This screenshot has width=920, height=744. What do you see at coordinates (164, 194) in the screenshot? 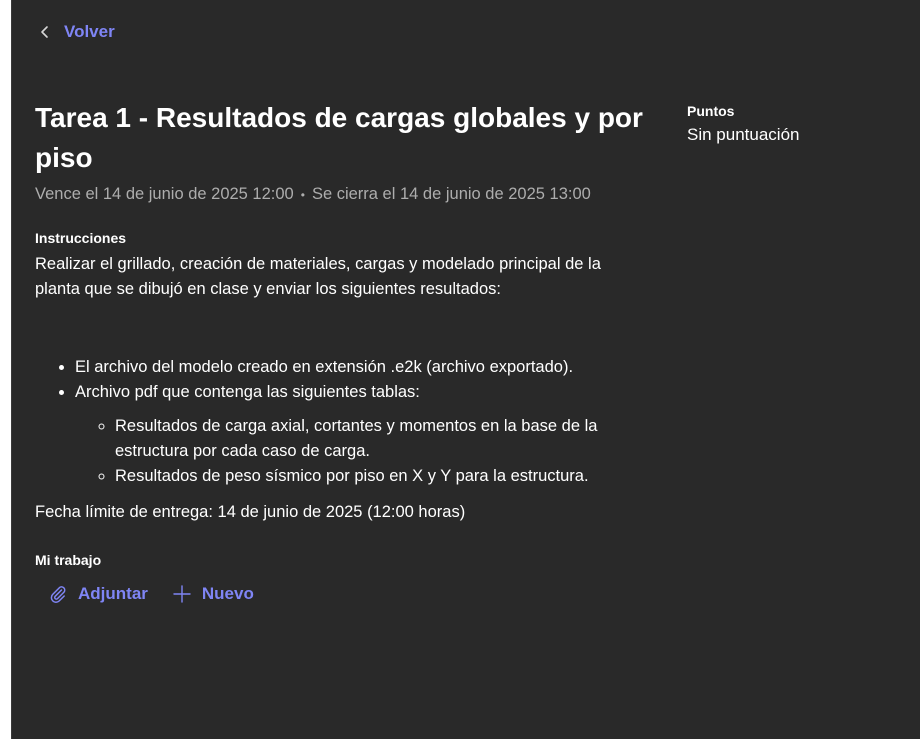
I see `due-date: Vence el 14 de junio de 2025 12:00` at bounding box center [164, 194].